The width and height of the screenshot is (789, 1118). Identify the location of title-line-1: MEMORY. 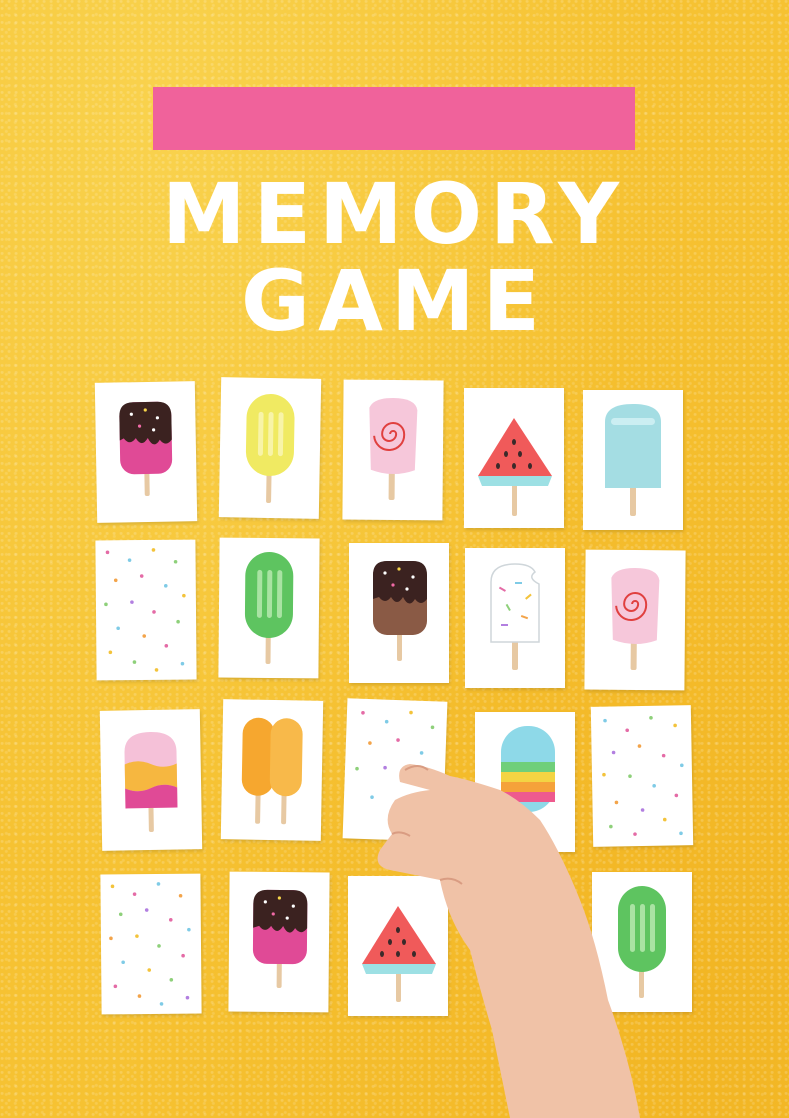
(394, 214).